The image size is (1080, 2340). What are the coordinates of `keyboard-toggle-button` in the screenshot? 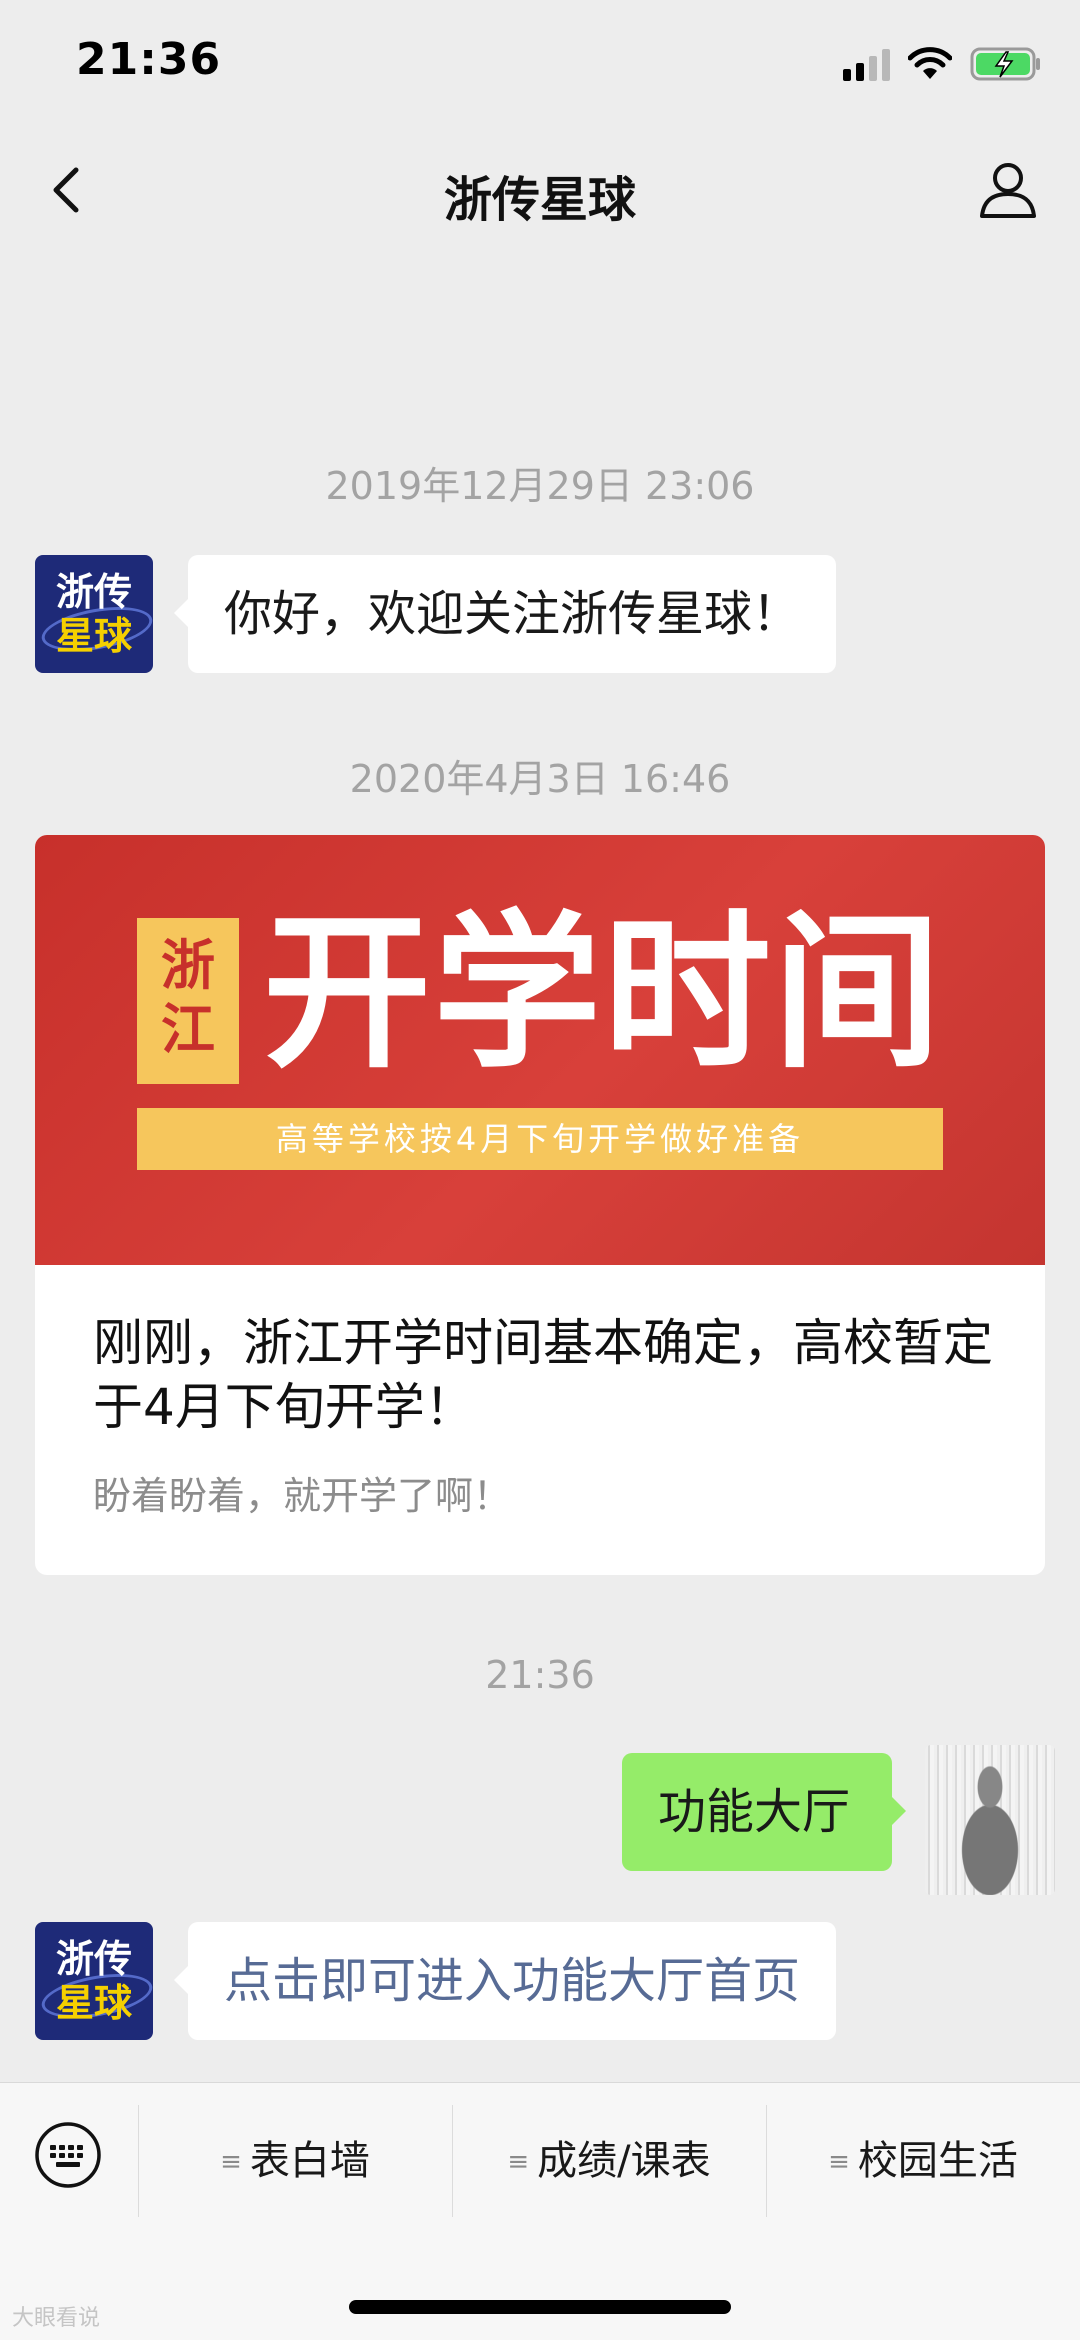 It's located at (68, 2155).